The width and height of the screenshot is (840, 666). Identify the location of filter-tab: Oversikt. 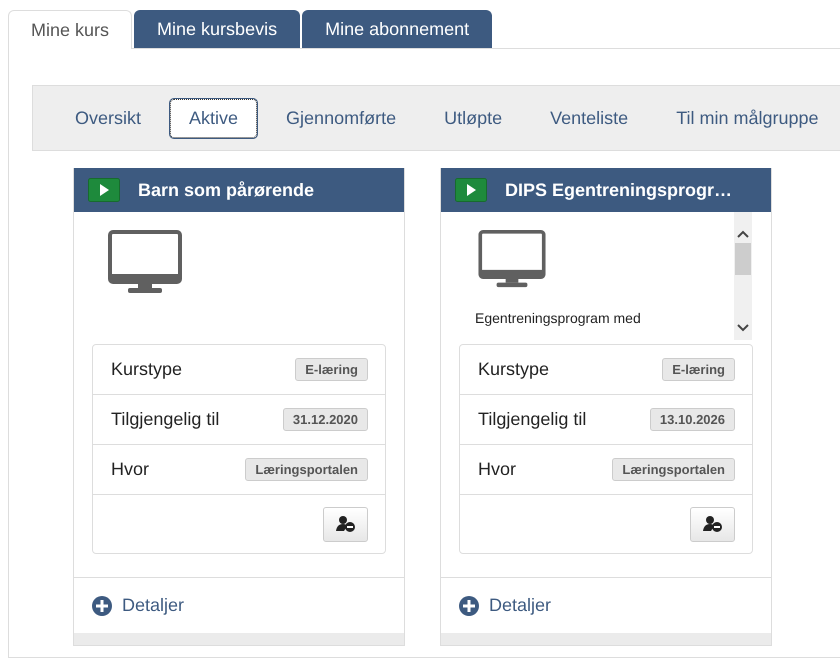
(108, 118).